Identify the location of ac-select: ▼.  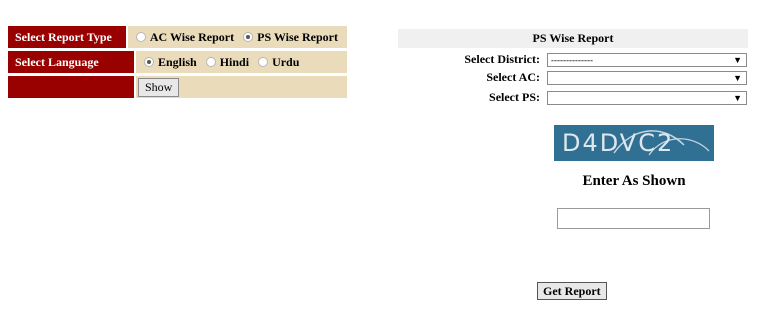
(647, 77).